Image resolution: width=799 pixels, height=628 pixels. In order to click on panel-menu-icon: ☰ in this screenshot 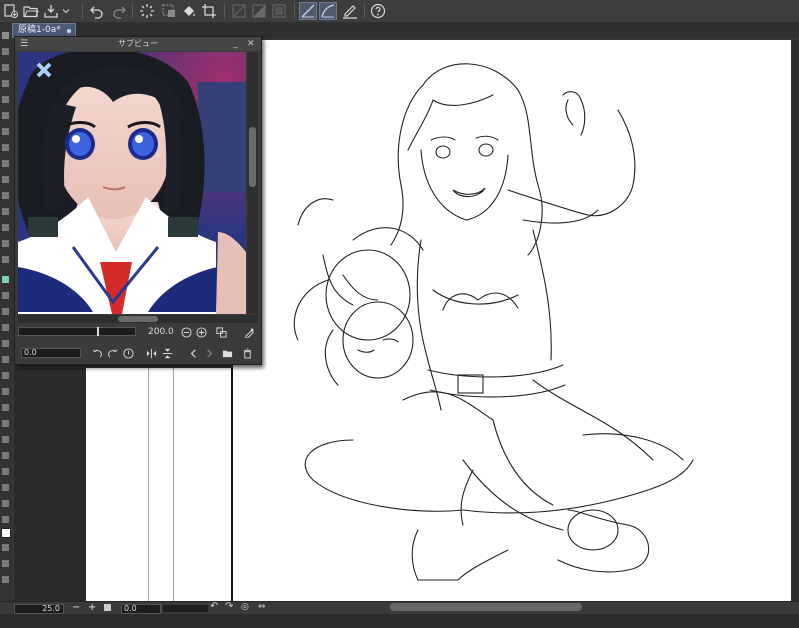, I will do `click(24, 44)`.